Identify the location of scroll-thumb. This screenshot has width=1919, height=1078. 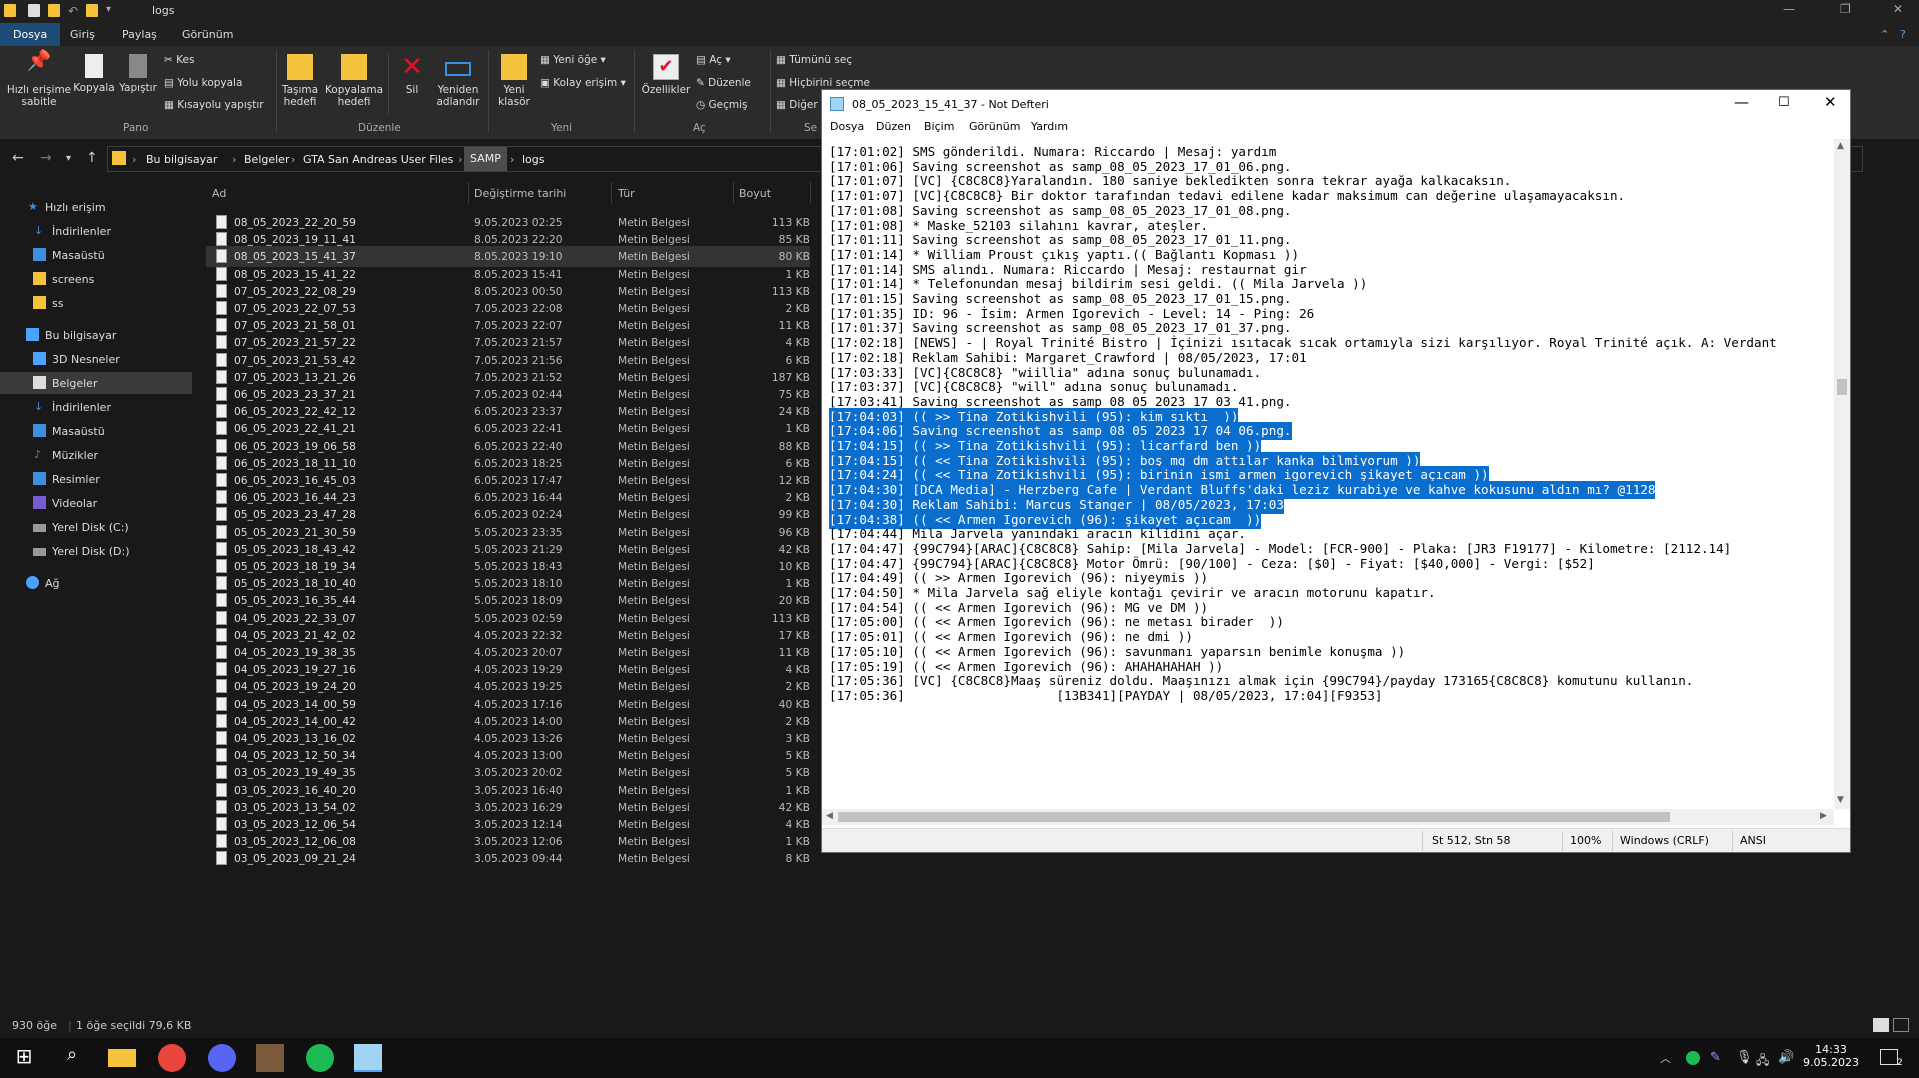
(1842, 387).